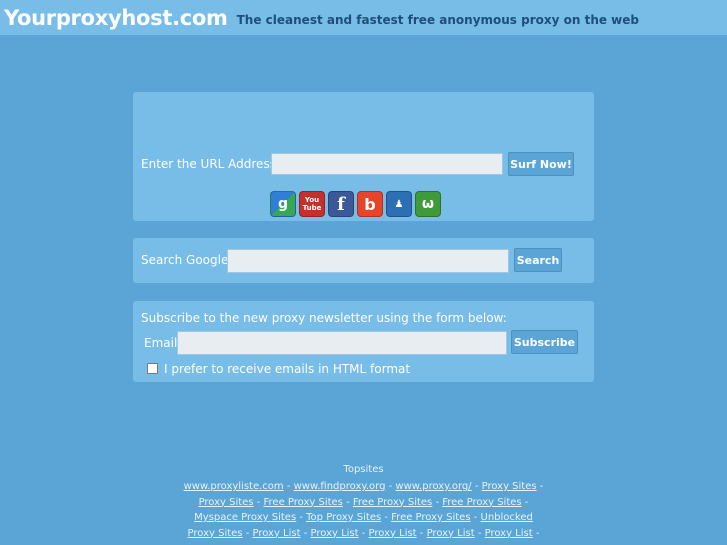 Image resolution: width=727 pixels, height=545 pixels. What do you see at coordinates (538, 260) in the screenshot?
I see `search-button: Search` at bounding box center [538, 260].